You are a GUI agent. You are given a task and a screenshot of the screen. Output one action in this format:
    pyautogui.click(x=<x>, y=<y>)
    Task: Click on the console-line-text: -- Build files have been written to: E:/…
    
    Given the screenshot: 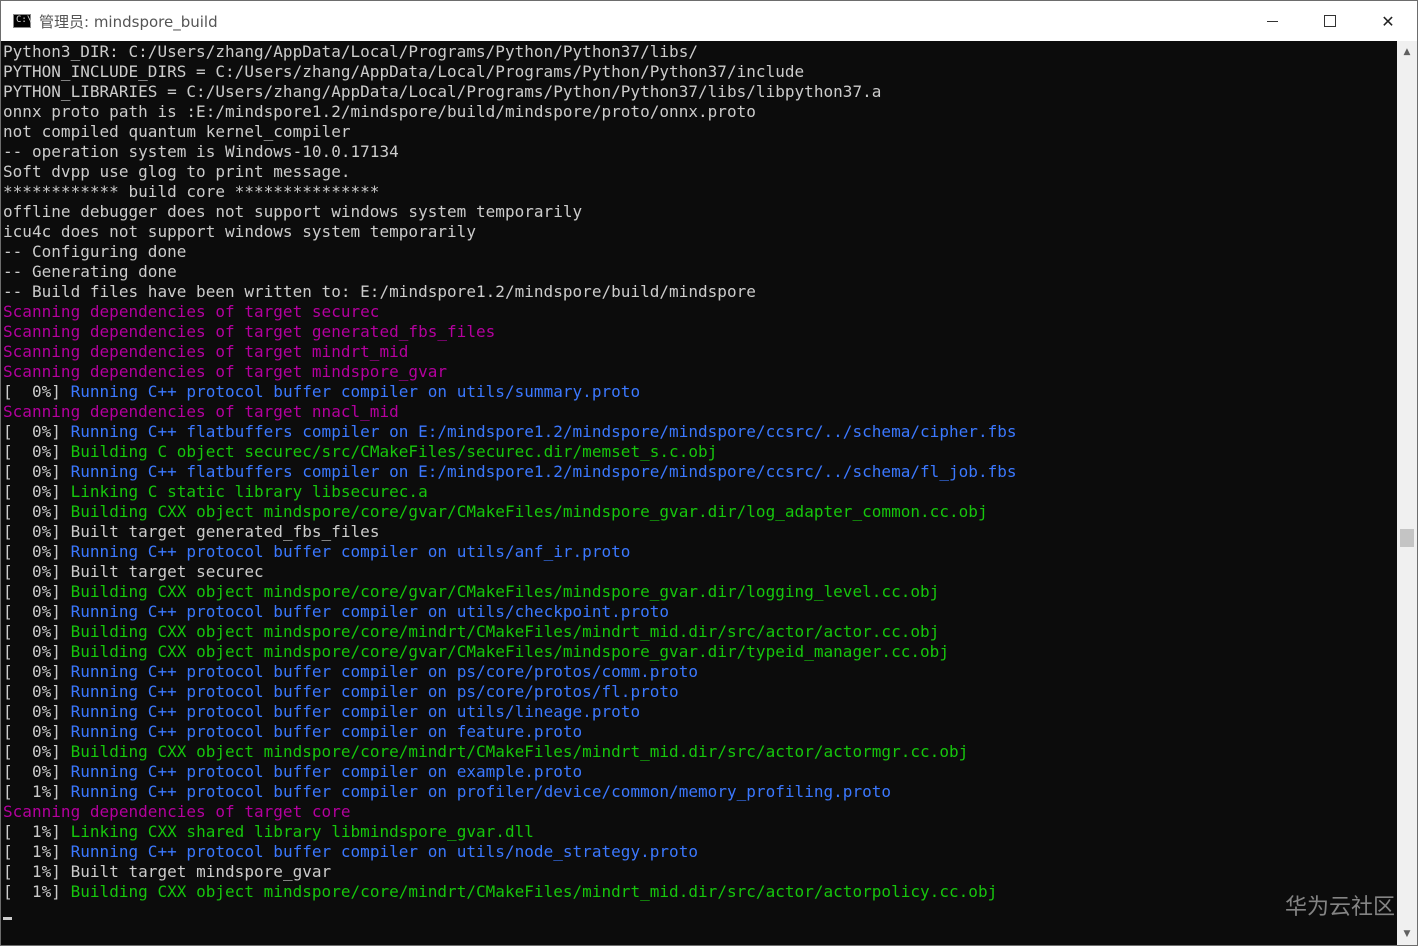 What is the action you would take?
    pyautogui.click(x=379, y=291)
    